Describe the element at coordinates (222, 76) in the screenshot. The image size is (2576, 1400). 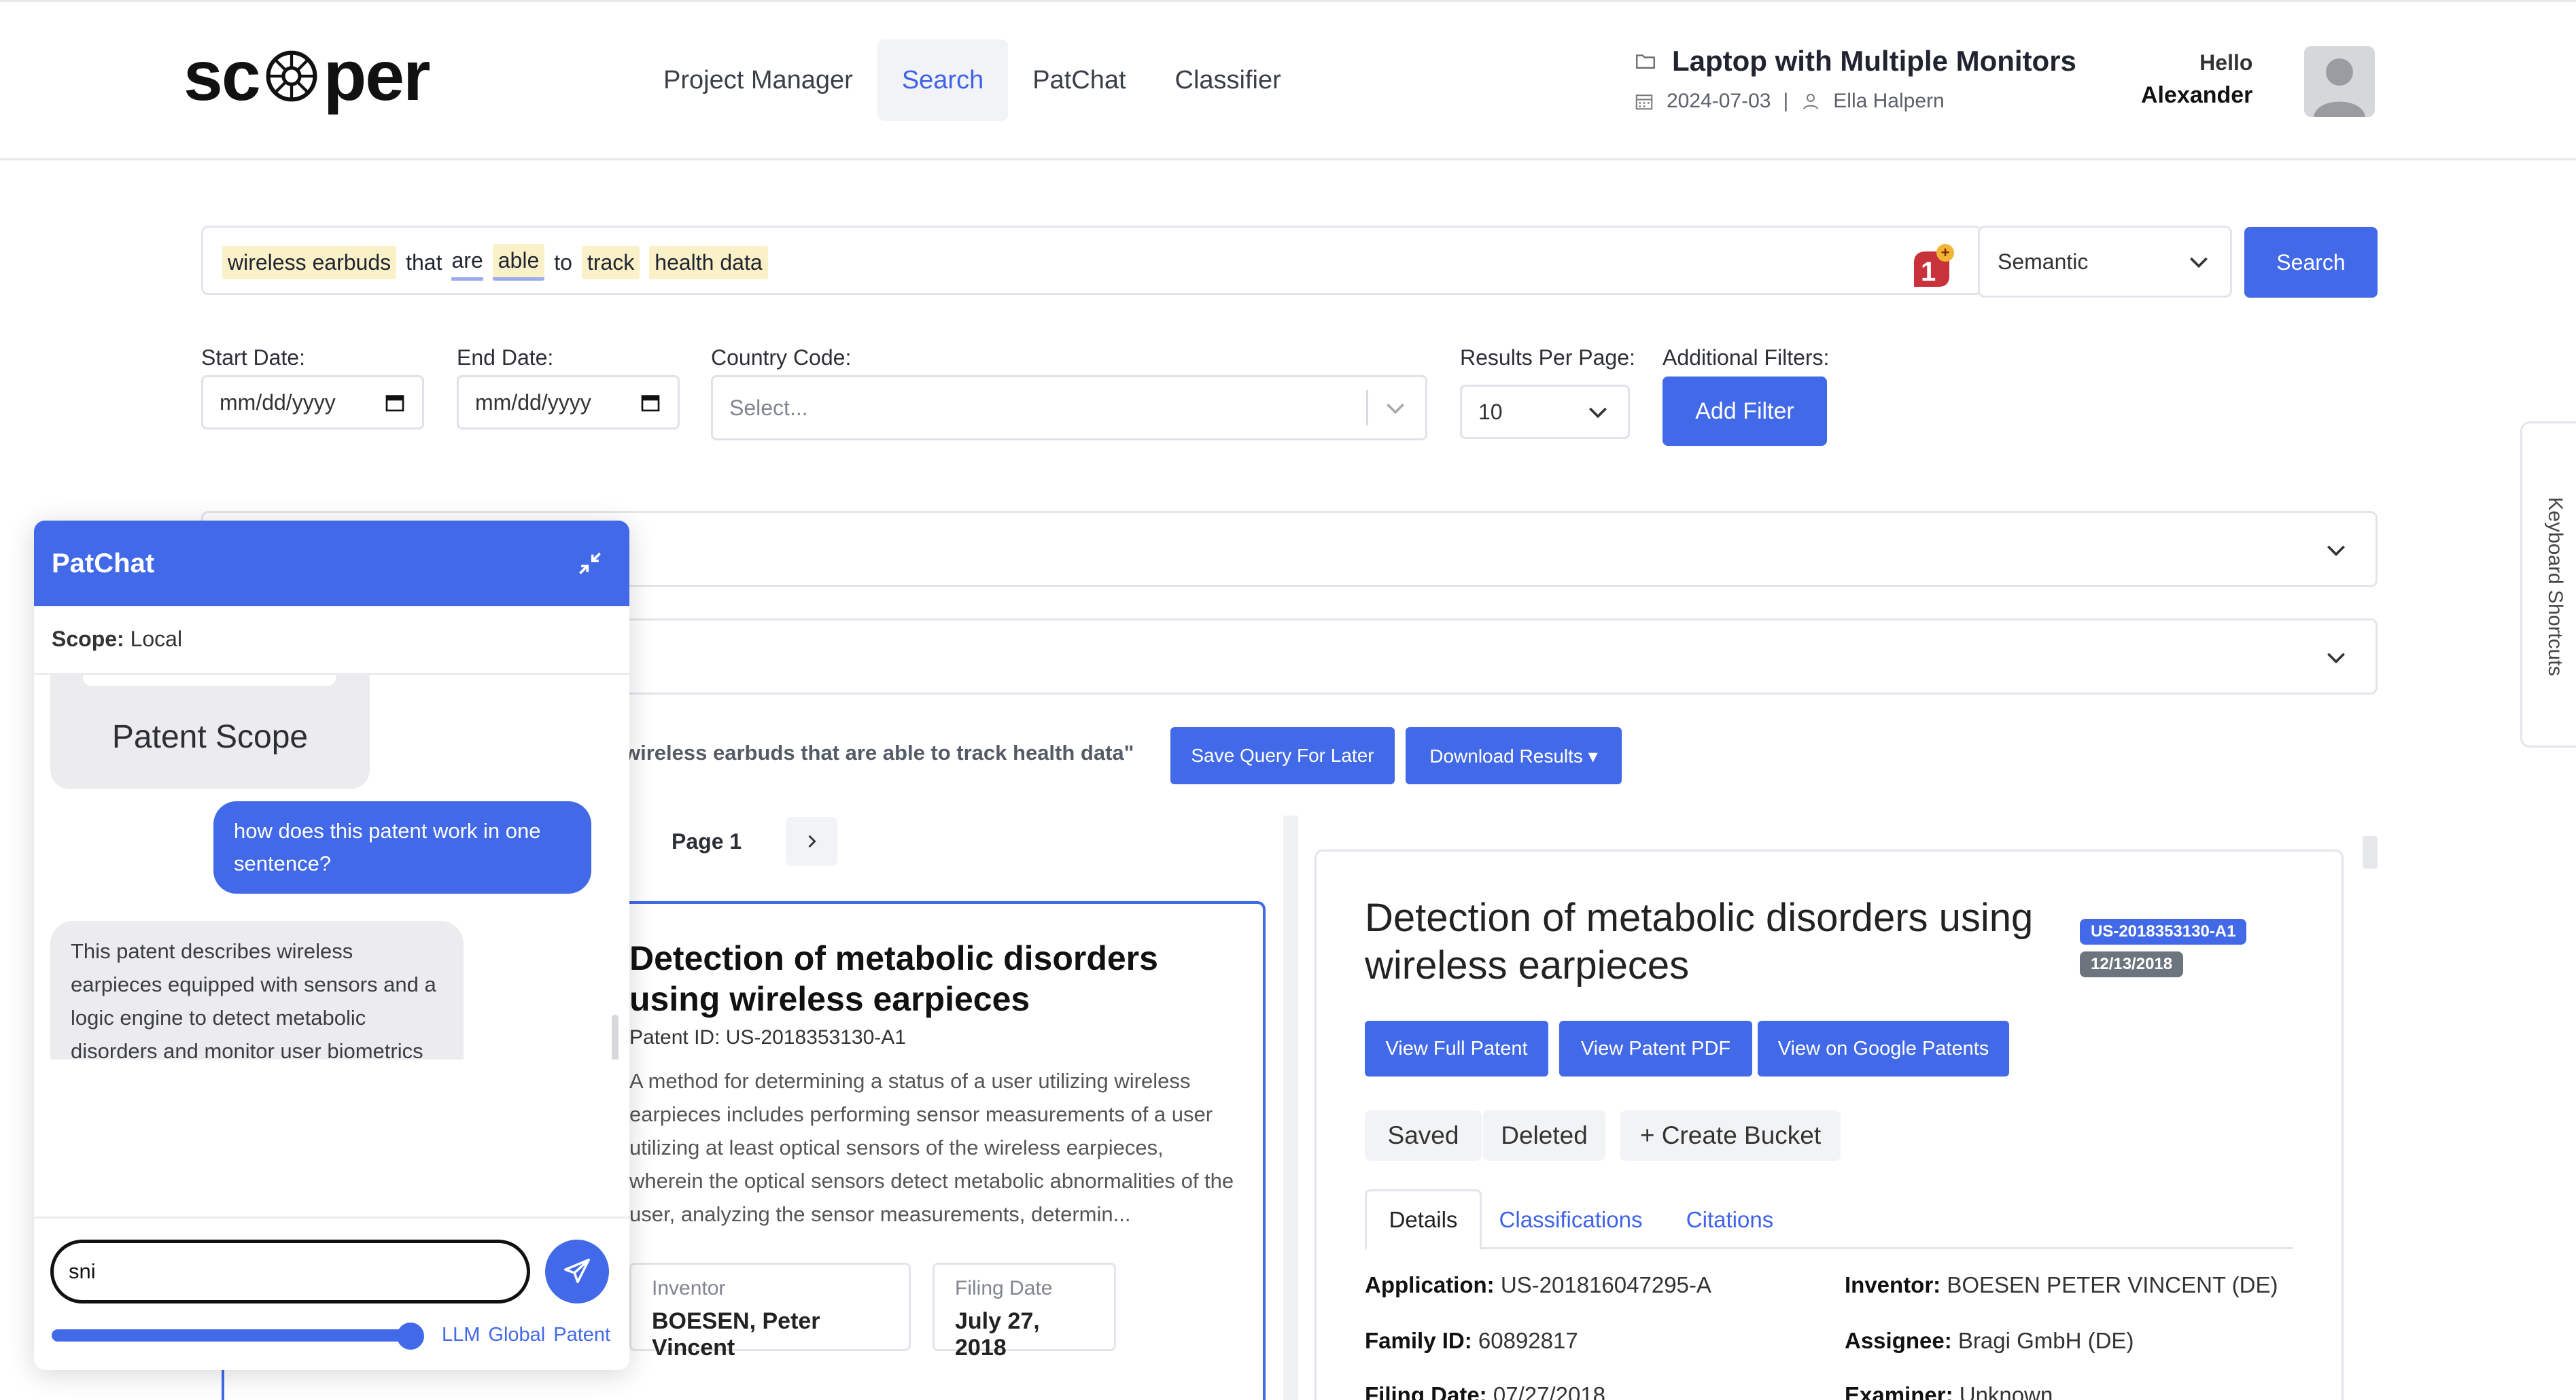
I see `logo-text-left: sc` at that location.